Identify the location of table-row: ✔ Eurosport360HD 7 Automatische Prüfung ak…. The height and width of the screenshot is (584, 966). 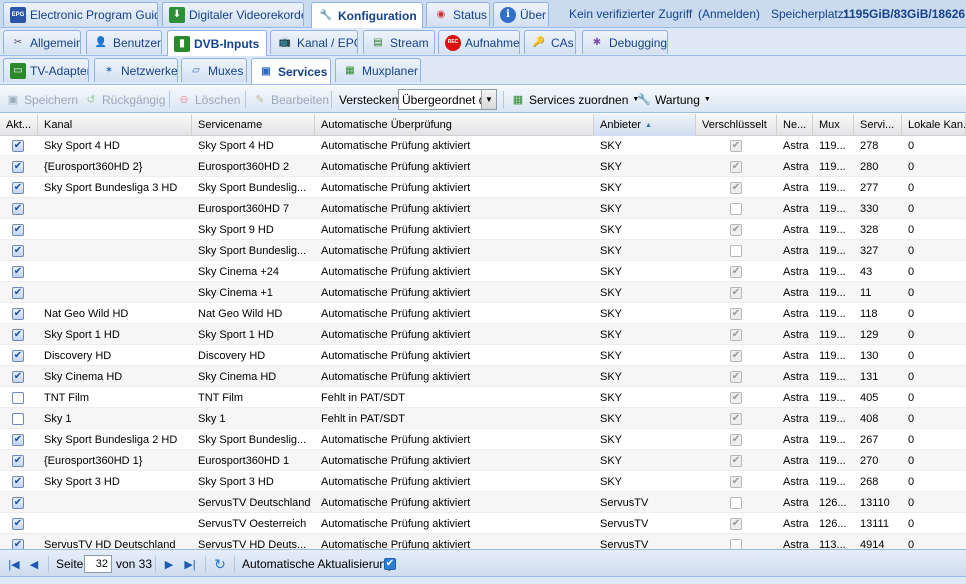
(483, 208).